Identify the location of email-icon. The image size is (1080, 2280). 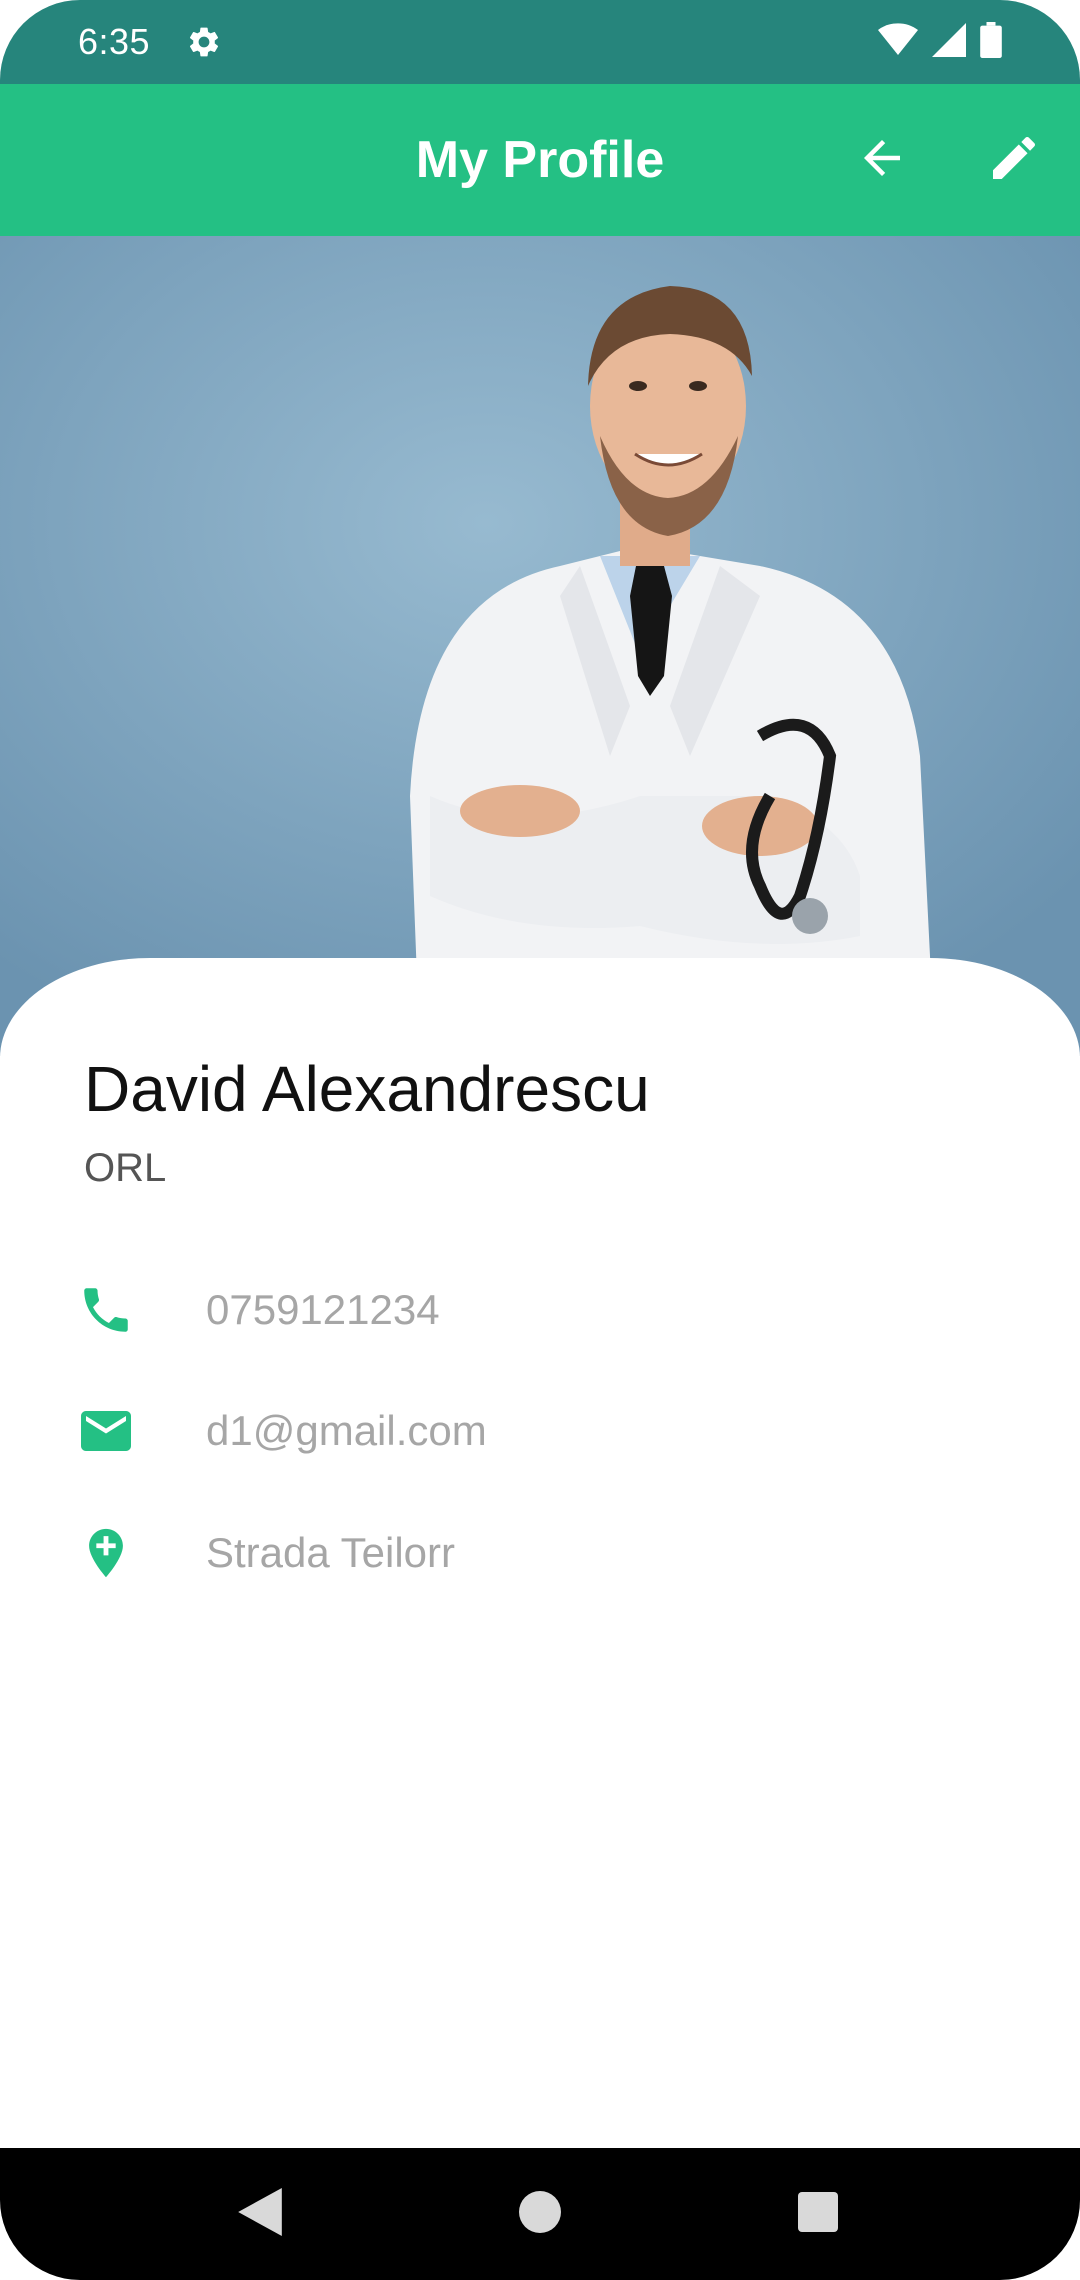
(106, 1431).